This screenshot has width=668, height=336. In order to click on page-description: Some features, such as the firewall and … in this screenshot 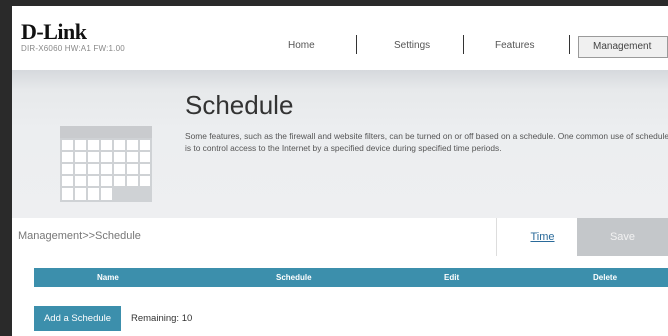, I will do `click(426, 142)`.